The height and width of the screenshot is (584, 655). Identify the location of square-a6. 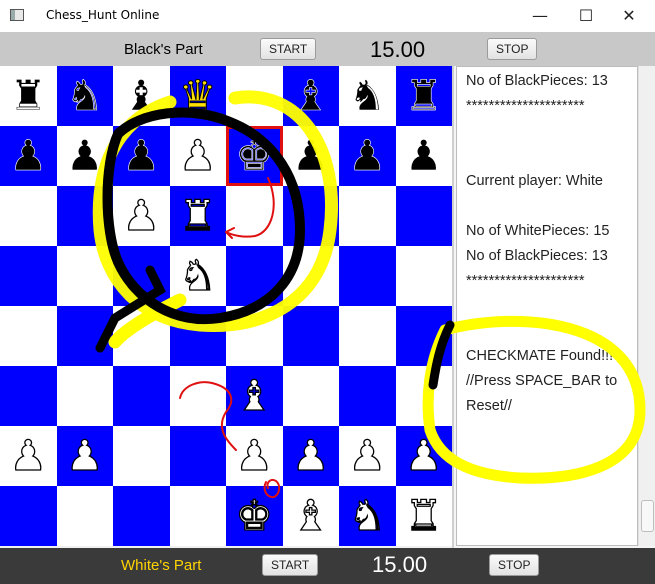
(28, 216).